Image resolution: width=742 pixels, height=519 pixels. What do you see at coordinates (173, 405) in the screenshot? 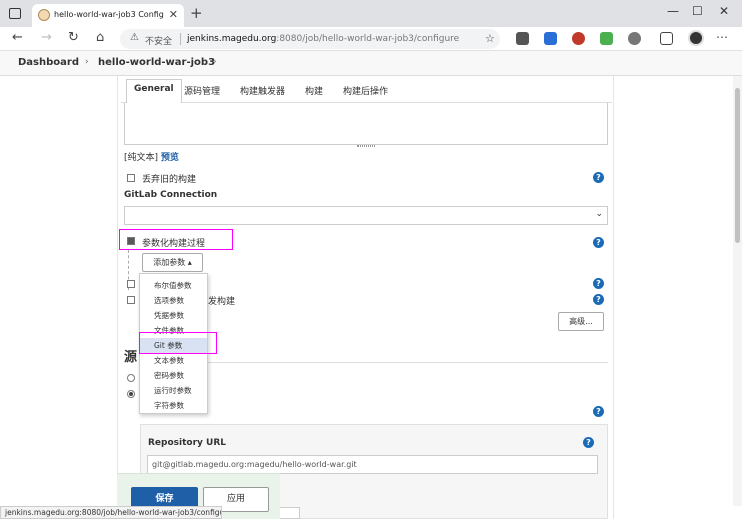
I see `menu-item-string: 字符参数` at bounding box center [173, 405].